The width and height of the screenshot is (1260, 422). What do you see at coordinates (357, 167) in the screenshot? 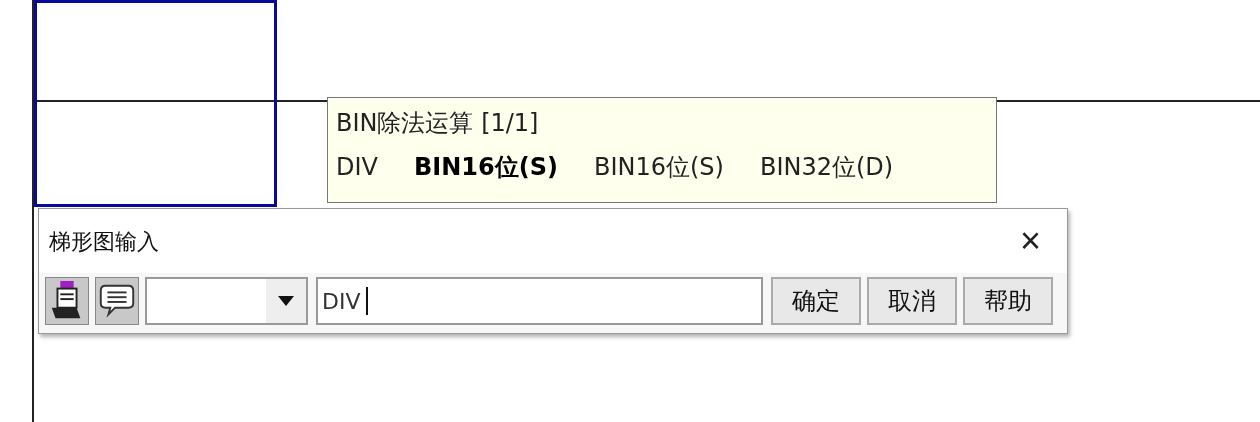
I see `instruction-option: DIV` at bounding box center [357, 167].